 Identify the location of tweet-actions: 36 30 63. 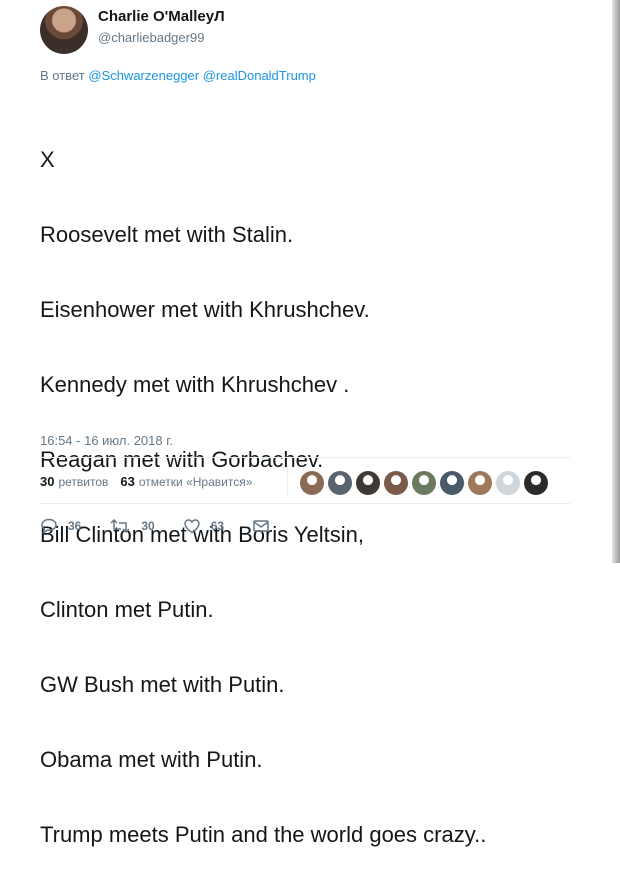
(174, 526).